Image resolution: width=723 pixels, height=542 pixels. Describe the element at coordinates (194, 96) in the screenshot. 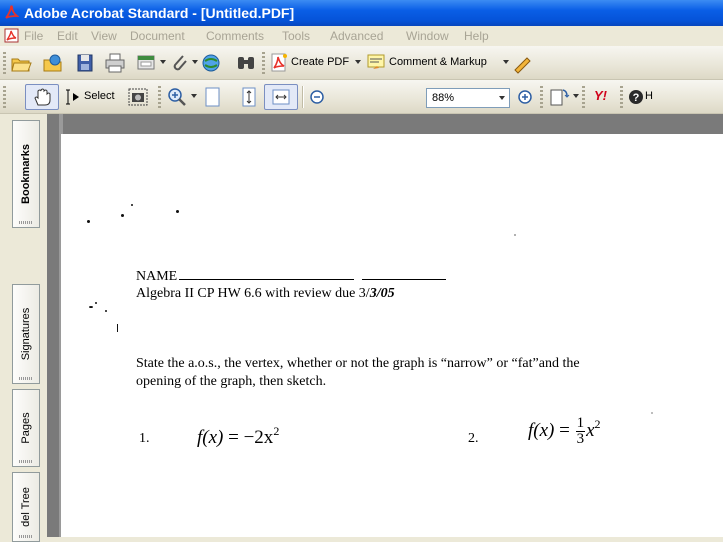

I see `zoom-dropdown-arrow` at that location.